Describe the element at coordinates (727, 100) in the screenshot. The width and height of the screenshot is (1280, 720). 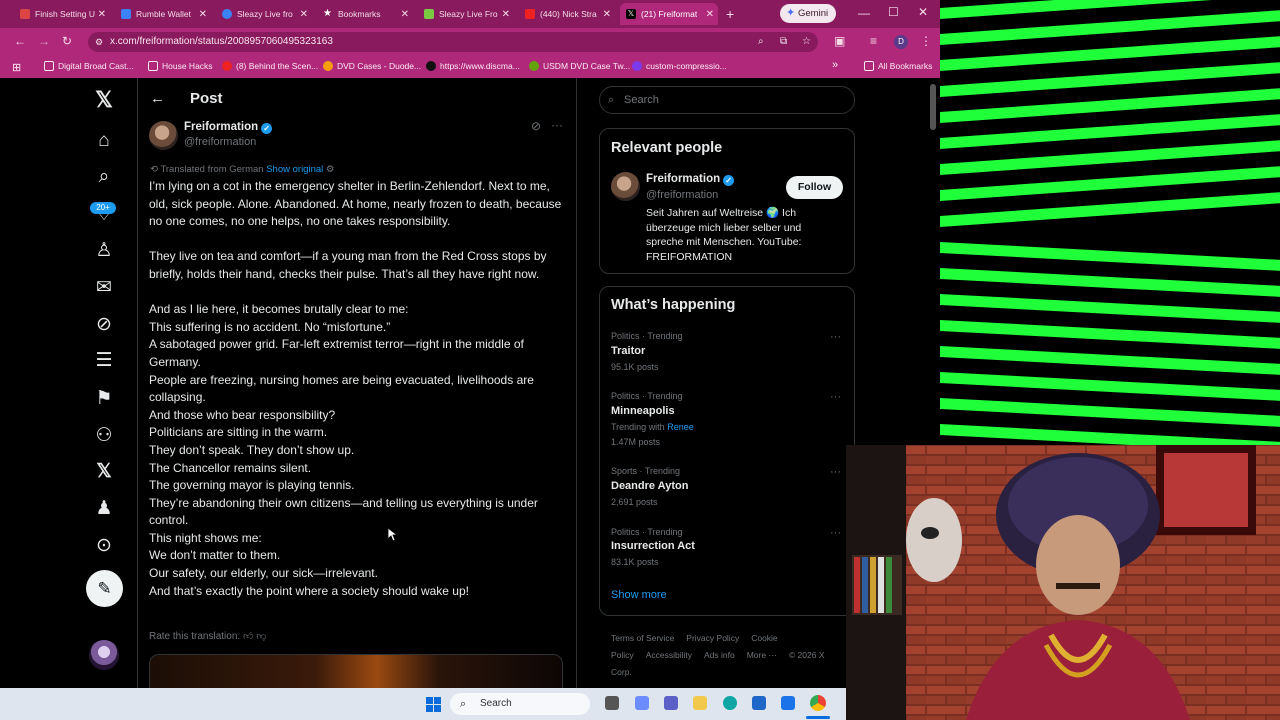
I see `search-input: ⌕ Search` at that location.